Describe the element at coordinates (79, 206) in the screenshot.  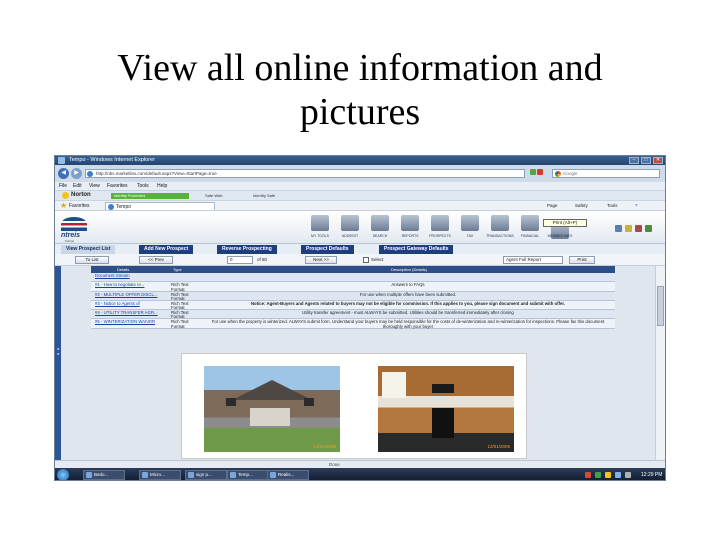
I see `favorites-label: Favorites` at that location.